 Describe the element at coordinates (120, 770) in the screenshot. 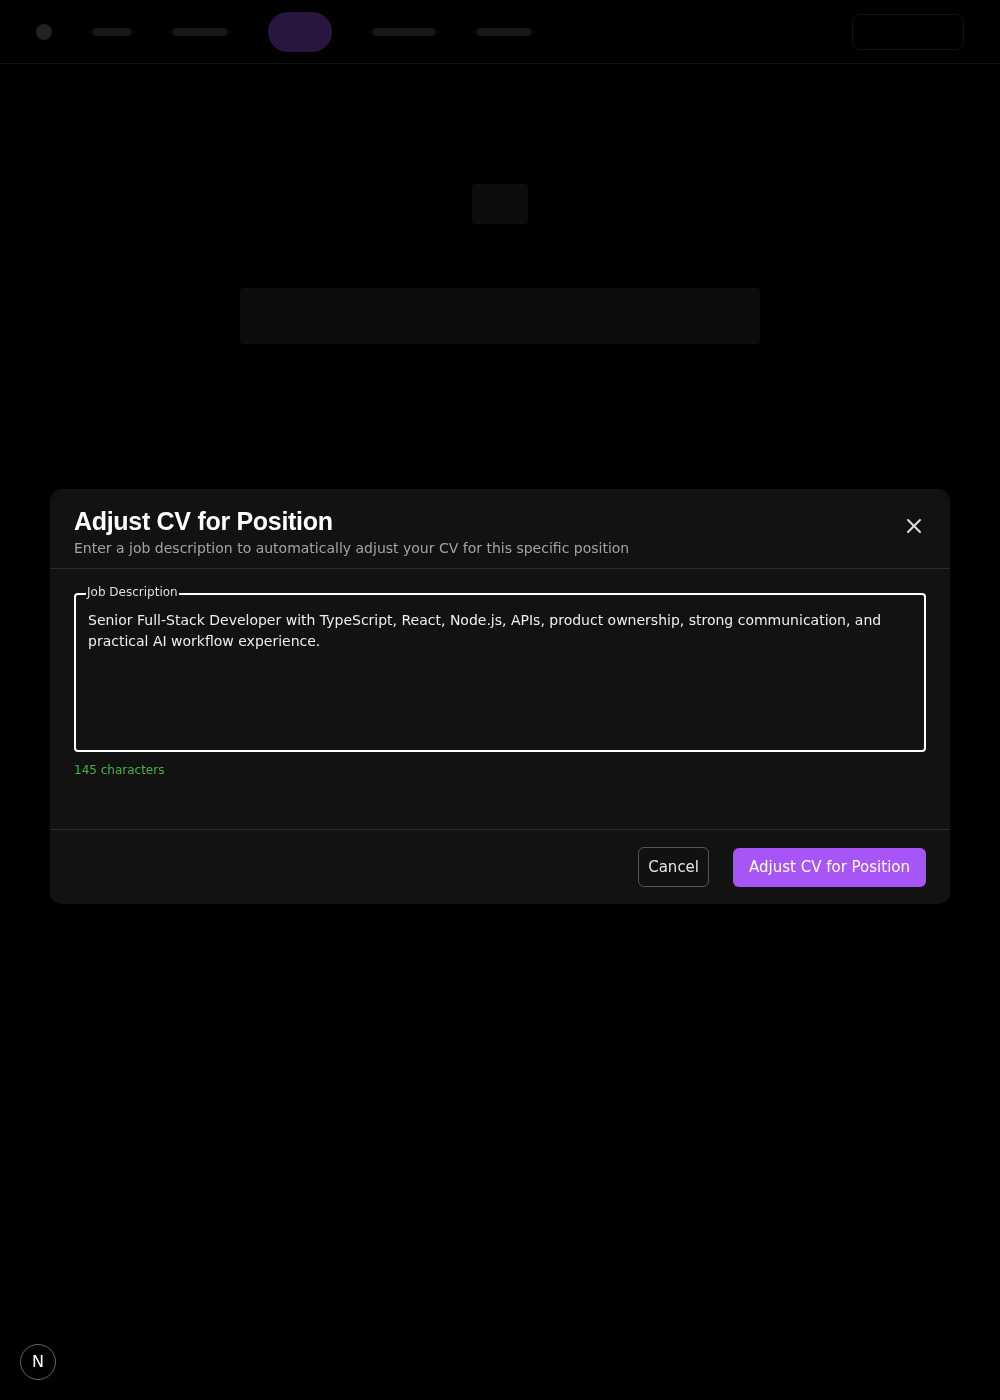

I see `character-count: 145 characters` at that location.